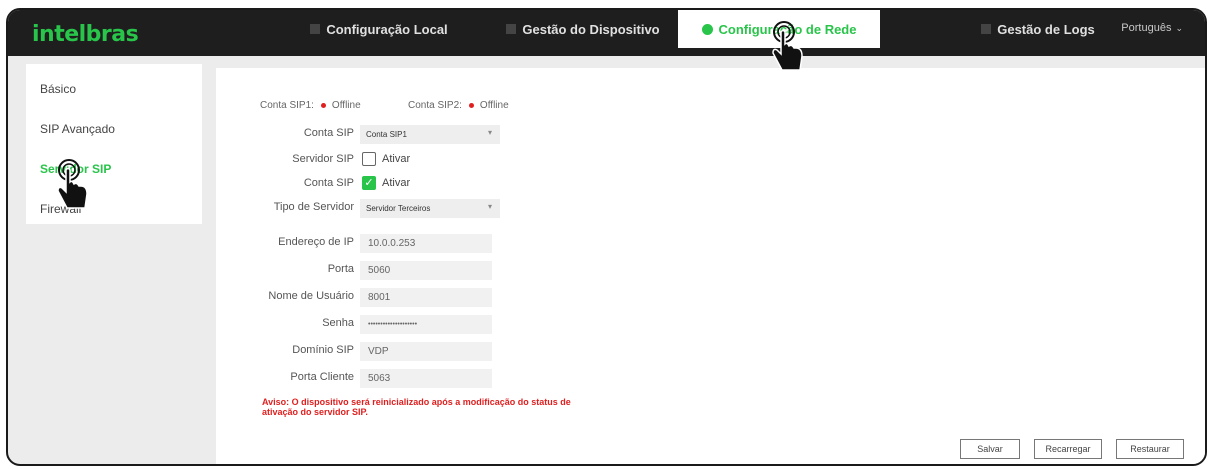 This screenshot has height=470, width=1213. What do you see at coordinates (315, 29) in the screenshot?
I see `local-config-icon` at bounding box center [315, 29].